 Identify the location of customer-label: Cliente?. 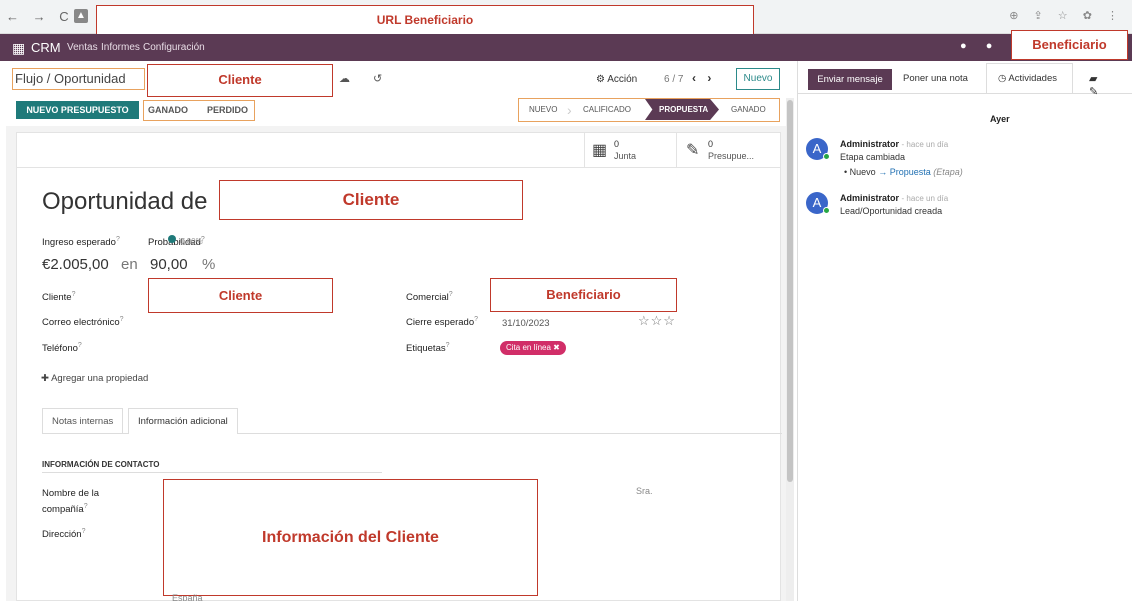
(59, 297).